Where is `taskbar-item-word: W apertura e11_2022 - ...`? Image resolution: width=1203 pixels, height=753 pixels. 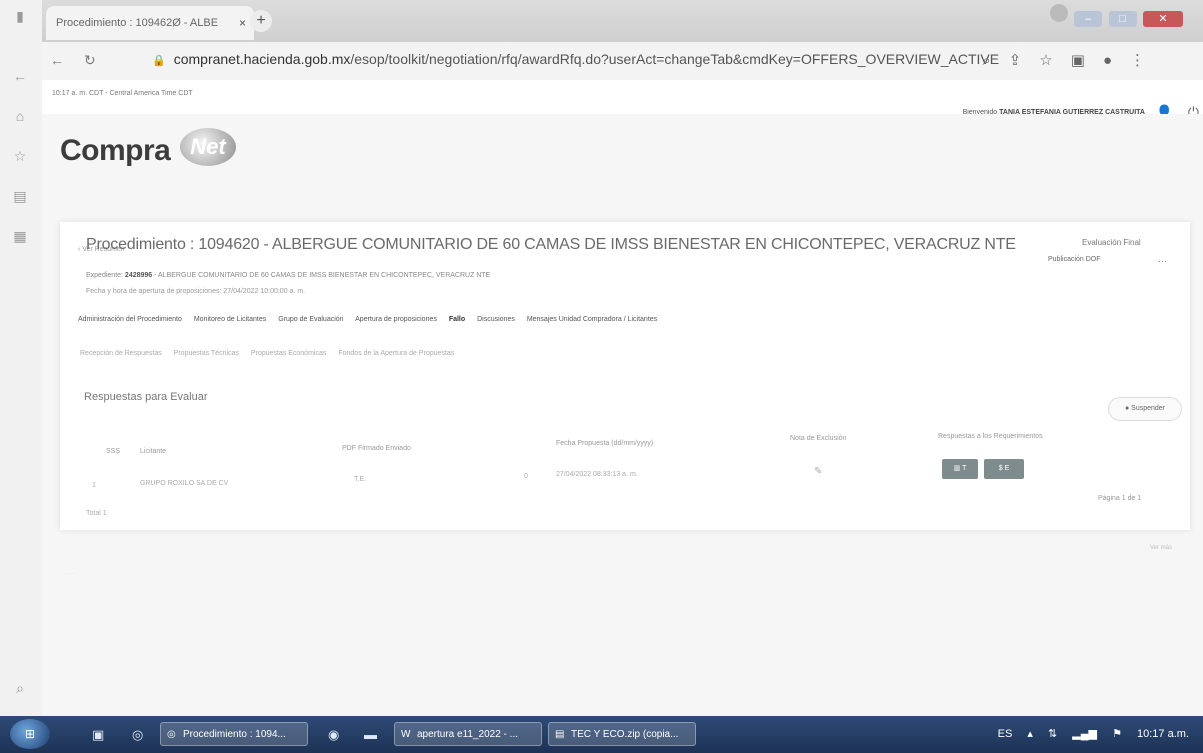
taskbar-item-word: W apertura e11_2022 - ... is located at coordinates (468, 734).